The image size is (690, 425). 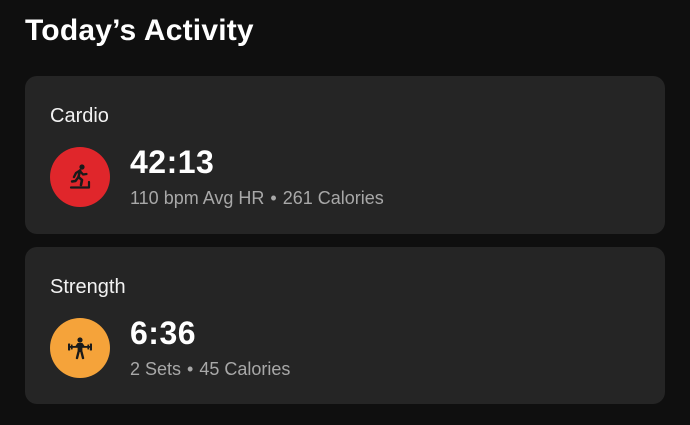 I want to click on duration-value: 6:36, so click(x=163, y=333).